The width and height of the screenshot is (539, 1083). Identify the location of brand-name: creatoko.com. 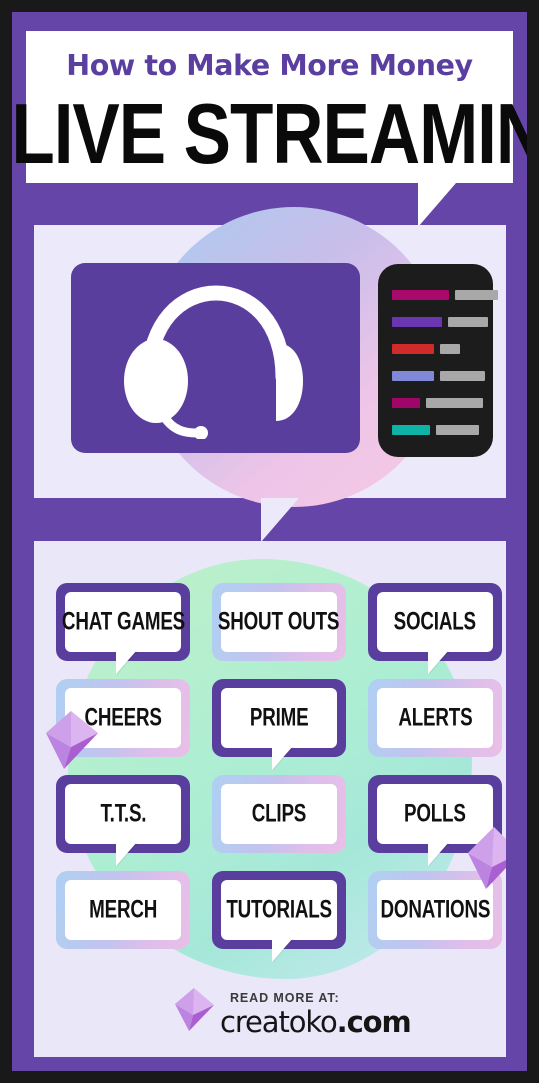
(316, 1022).